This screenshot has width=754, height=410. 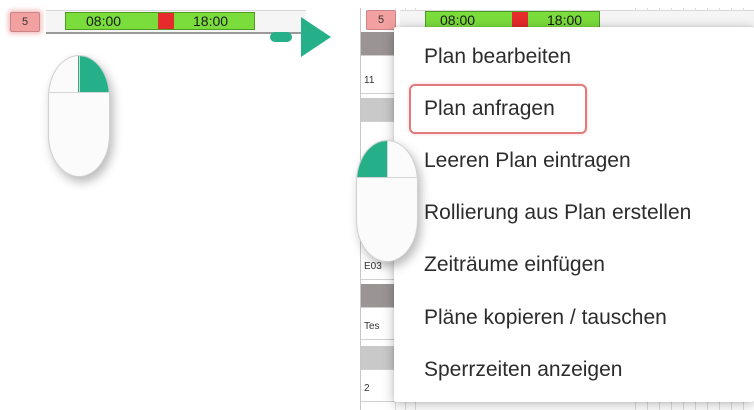 What do you see at coordinates (498, 109) in the screenshot?
I see `highlight-frame` at bounding box center [498, 109].